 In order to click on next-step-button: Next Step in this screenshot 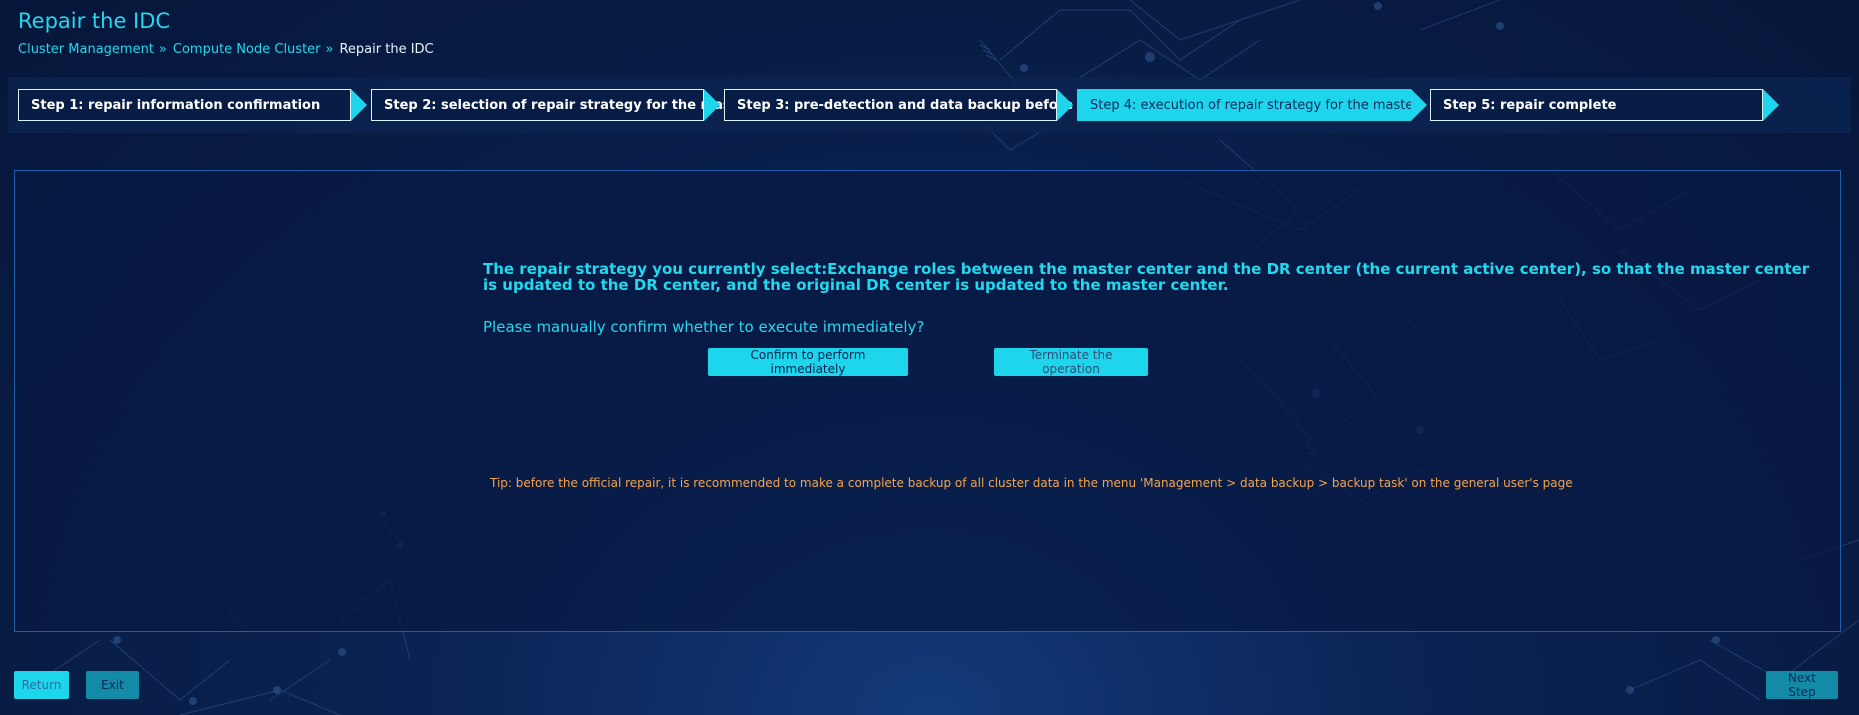, I will do `click(1802, 685)`.